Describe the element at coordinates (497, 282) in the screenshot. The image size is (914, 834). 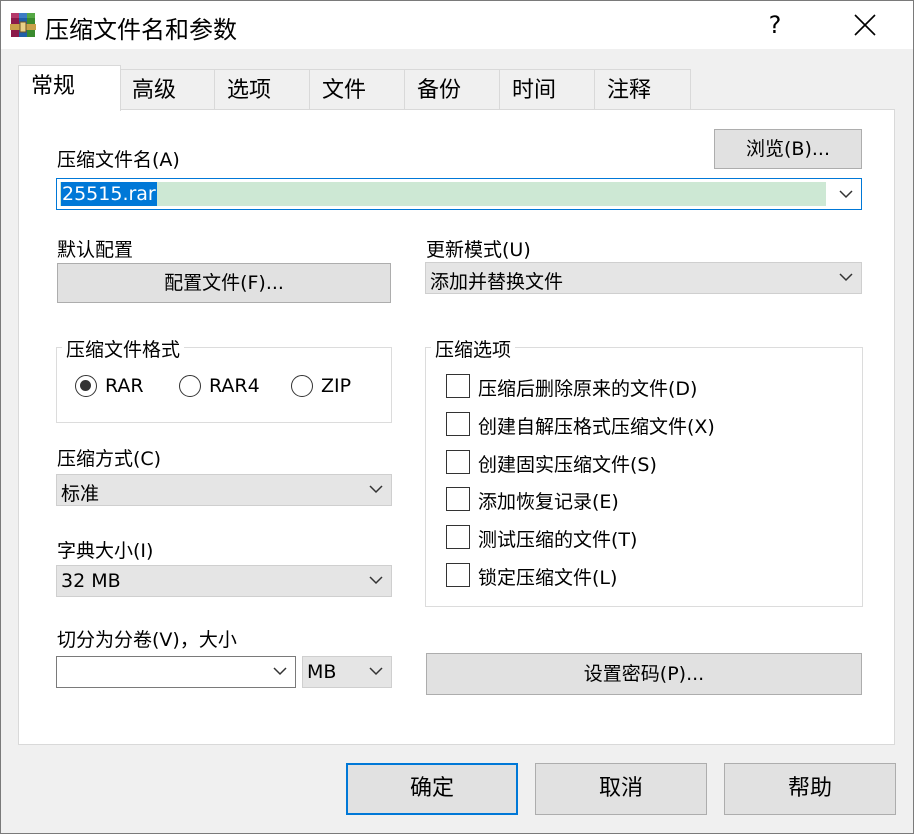
I see `update-mode-value: 添加并替换文件` at that location.